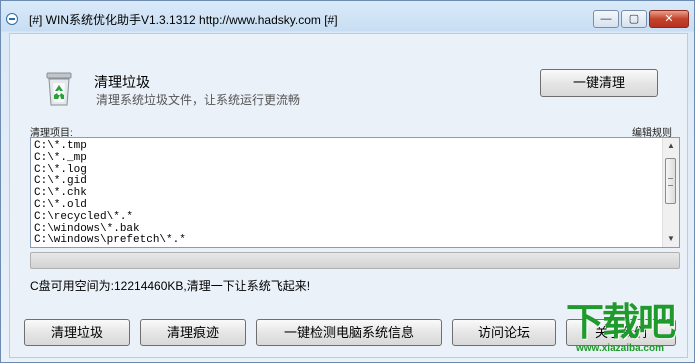  I want to click on site-watermark: 下载吧 www.xiazaiba.com, so click(628, 326).